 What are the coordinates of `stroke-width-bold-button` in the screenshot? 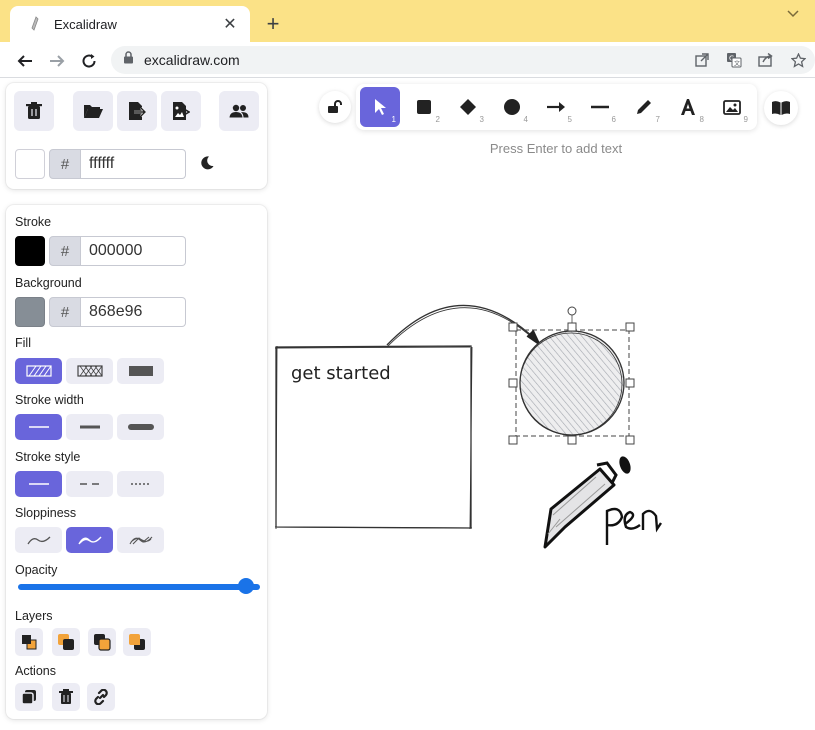 It's located at (89, 427).